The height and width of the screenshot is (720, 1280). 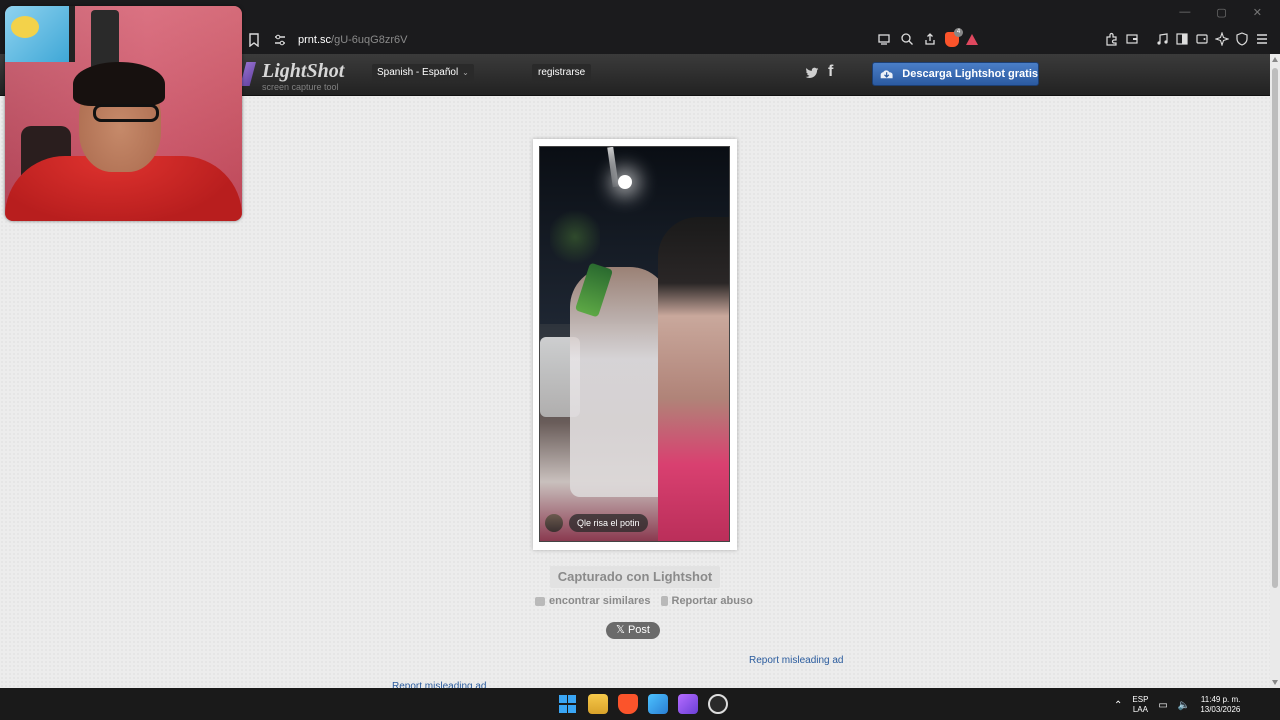 I want to click on url-text: prnt.sc/gU-6uqG8zr6V, so click(x=352, y=40).